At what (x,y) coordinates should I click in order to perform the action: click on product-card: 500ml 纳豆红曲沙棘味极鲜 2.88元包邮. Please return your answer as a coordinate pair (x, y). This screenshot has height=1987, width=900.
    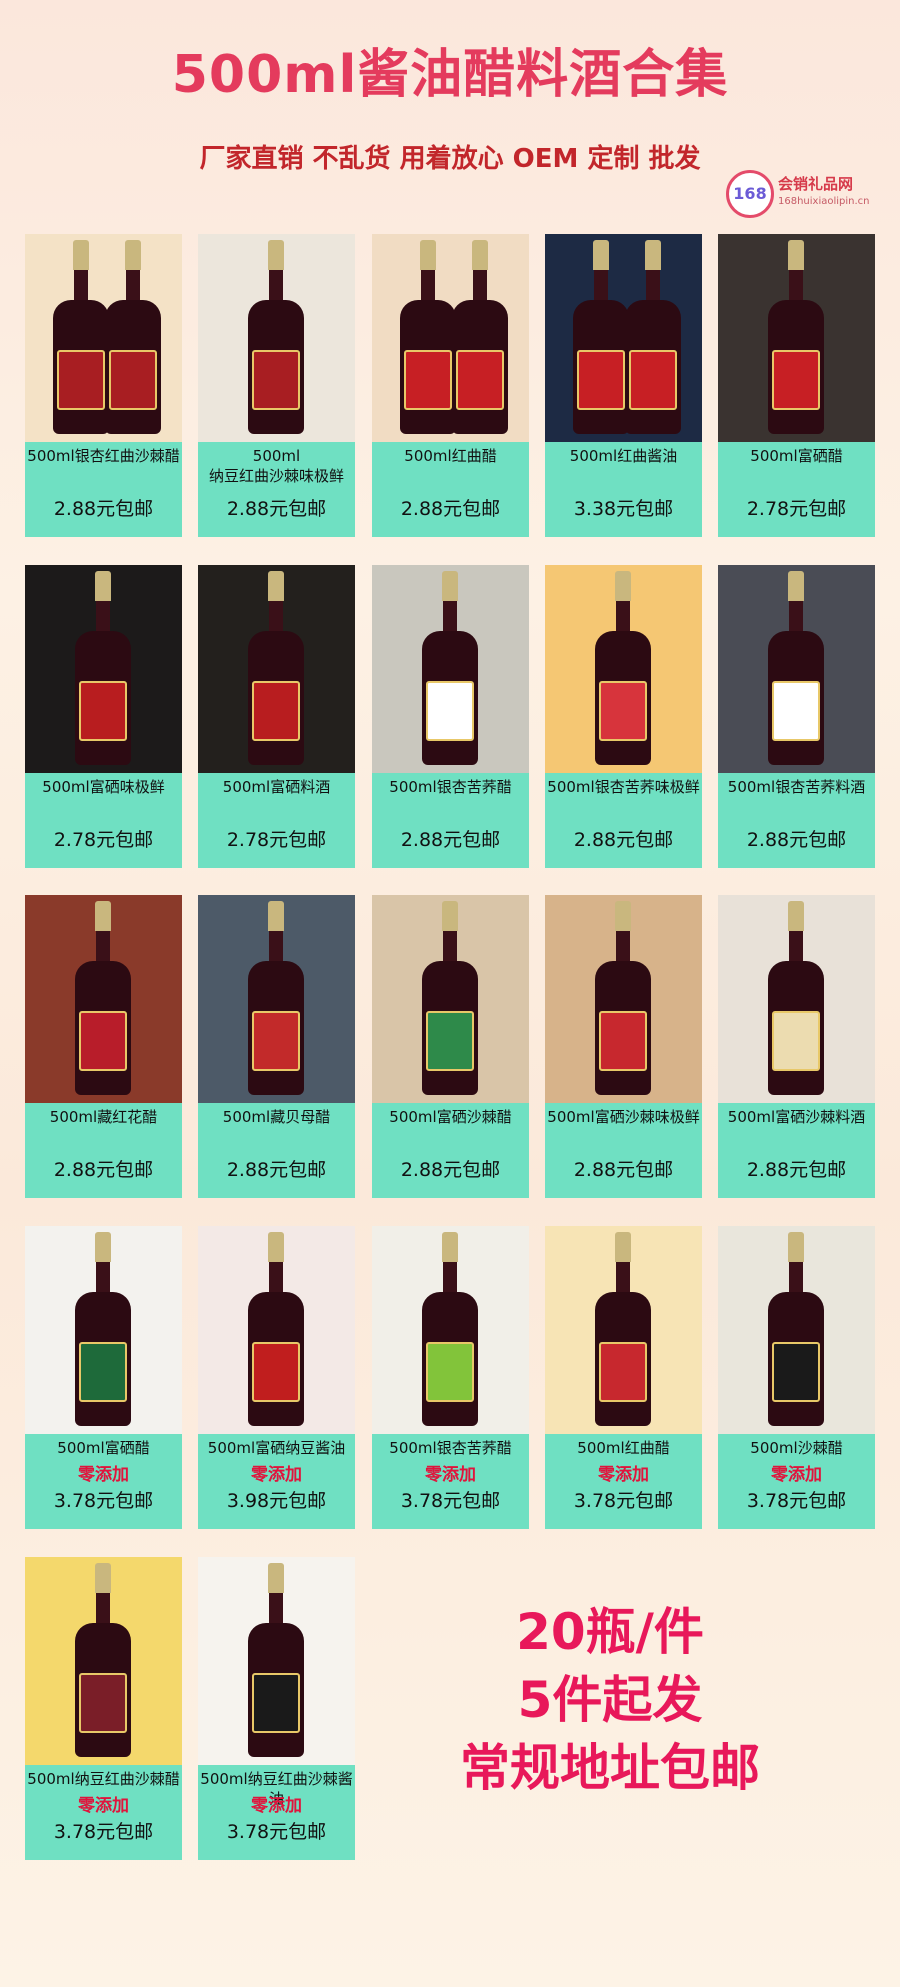
    Looking at the image, I should click on (276, 385).